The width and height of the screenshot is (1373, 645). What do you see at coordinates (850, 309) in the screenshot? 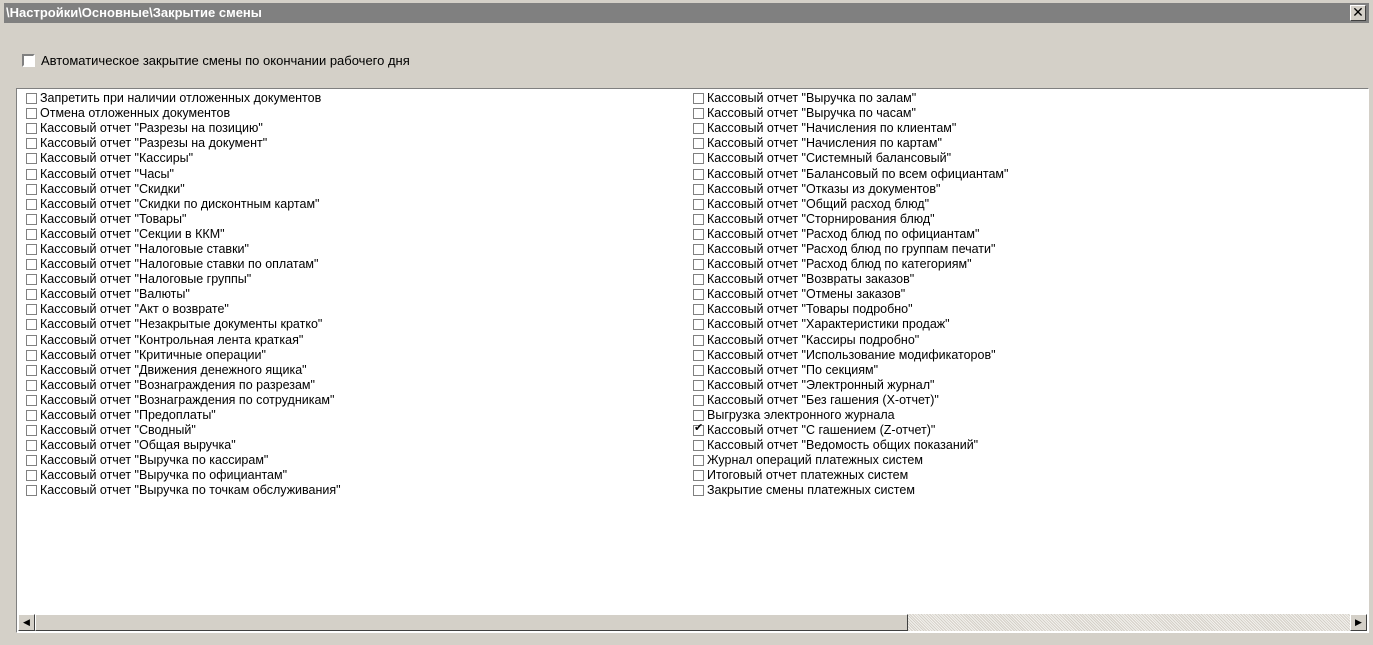
I see `checklist-item: Кассовый отчет "Товары подробно"` at bounding box center [850, 309].